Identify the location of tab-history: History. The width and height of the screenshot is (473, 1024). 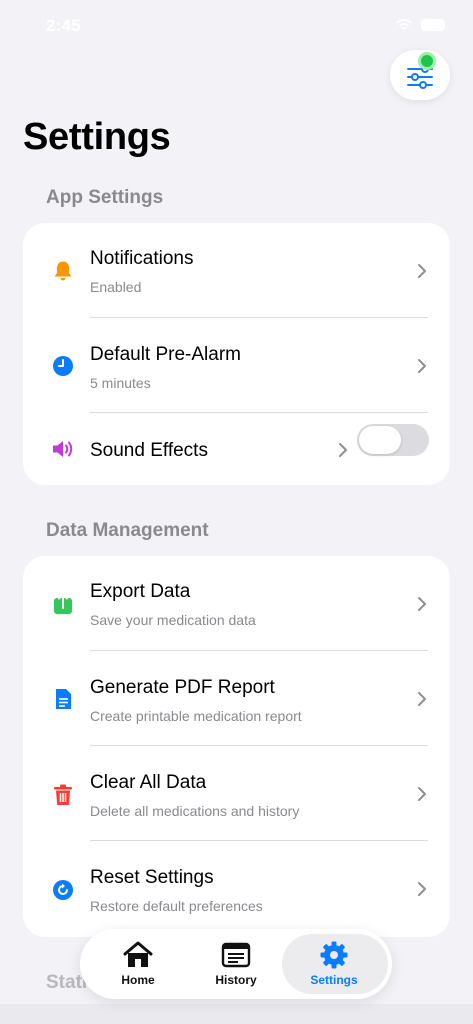
(236, 964).